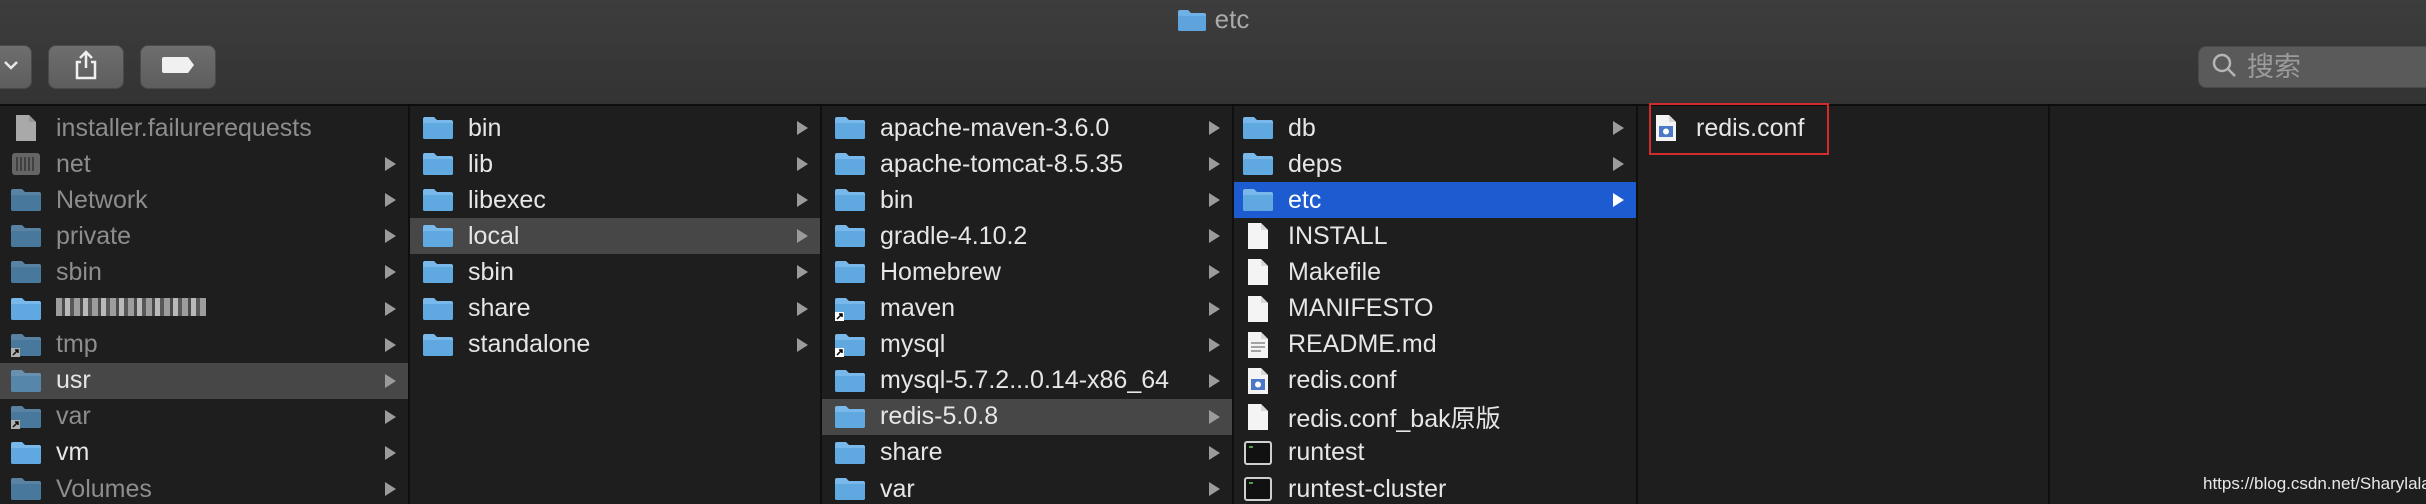 This screenshot has width=2426, height=504. What do you see at coordinates (1435, 236) in the screenshot?
I see `list-item: INSTALL` at bounding box center [1435, 236].